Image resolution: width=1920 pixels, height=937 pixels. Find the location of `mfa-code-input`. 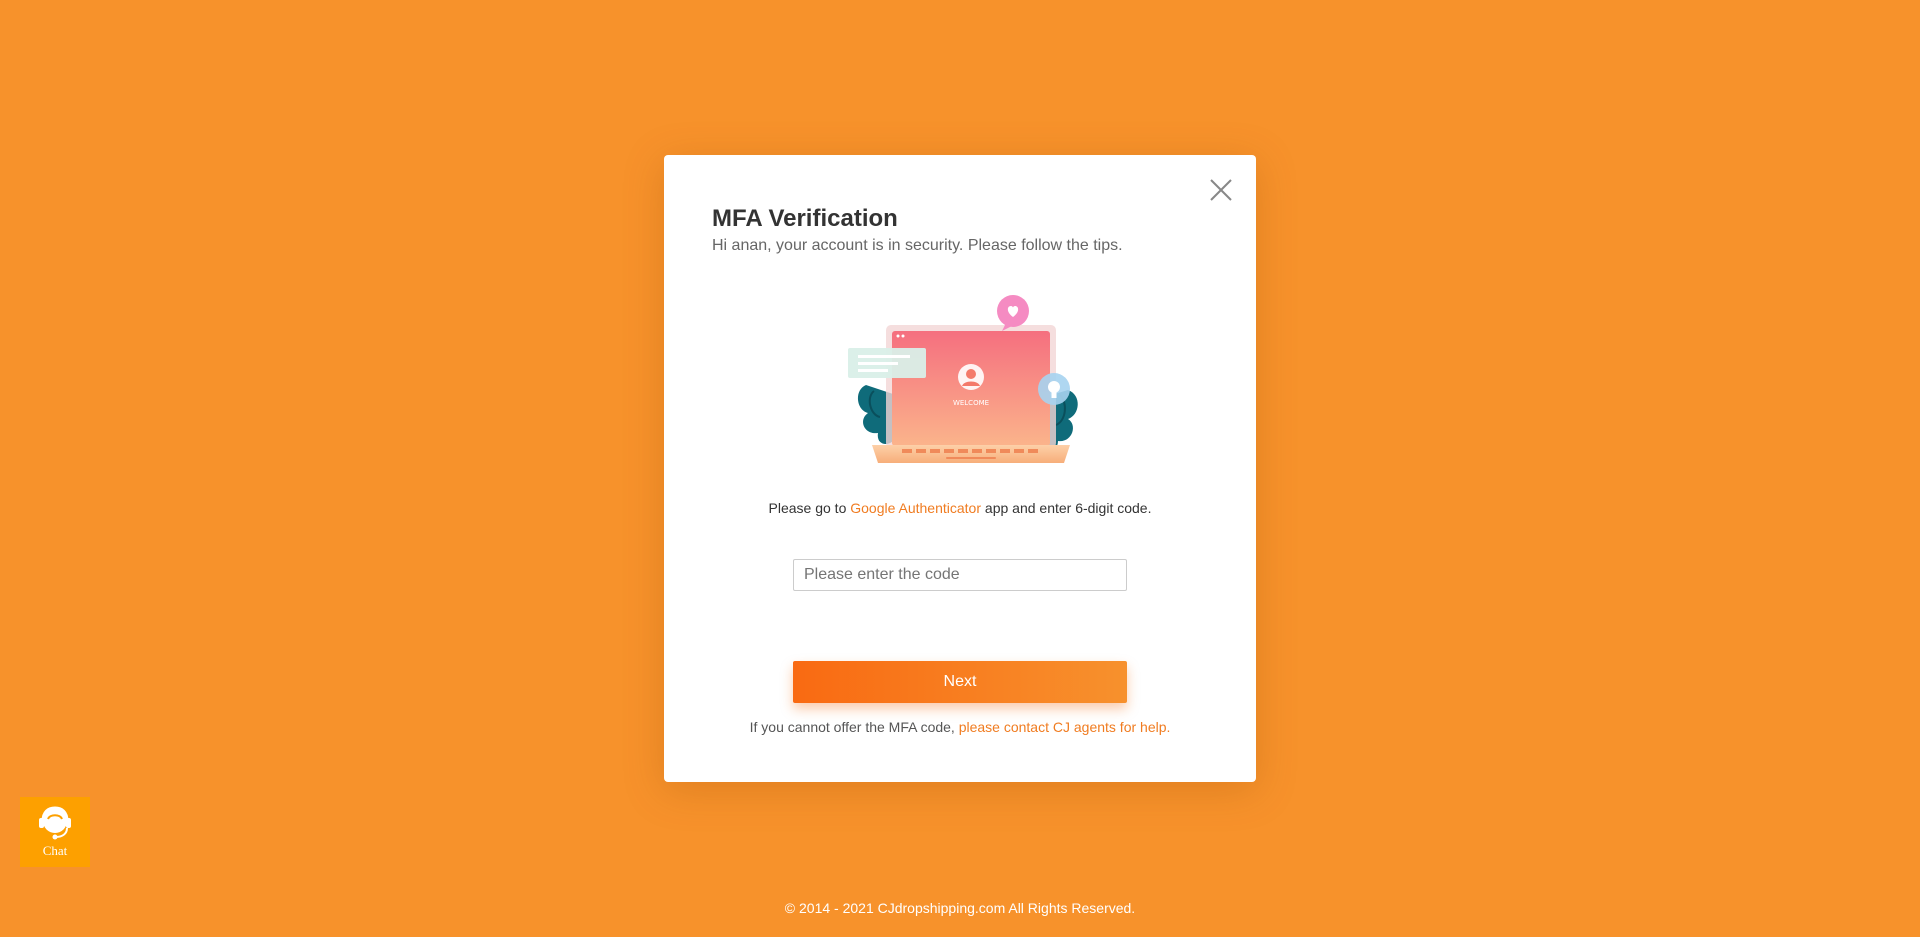

mfa-code-input is located at coordinates (960, 575).